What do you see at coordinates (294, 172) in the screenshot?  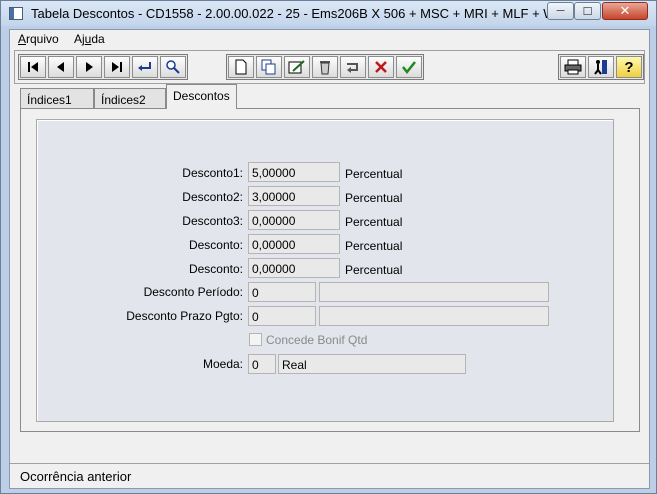 I see `desconto1-field: 5,00000` at bounding box center [294, 172].